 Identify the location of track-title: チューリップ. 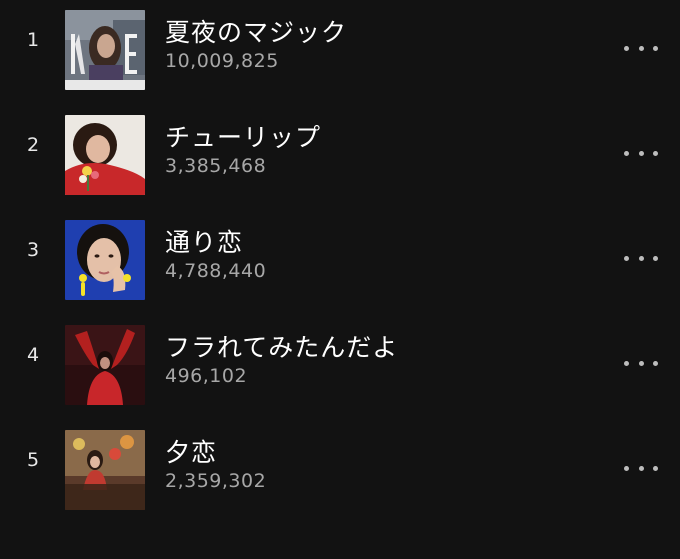
(243, 136).